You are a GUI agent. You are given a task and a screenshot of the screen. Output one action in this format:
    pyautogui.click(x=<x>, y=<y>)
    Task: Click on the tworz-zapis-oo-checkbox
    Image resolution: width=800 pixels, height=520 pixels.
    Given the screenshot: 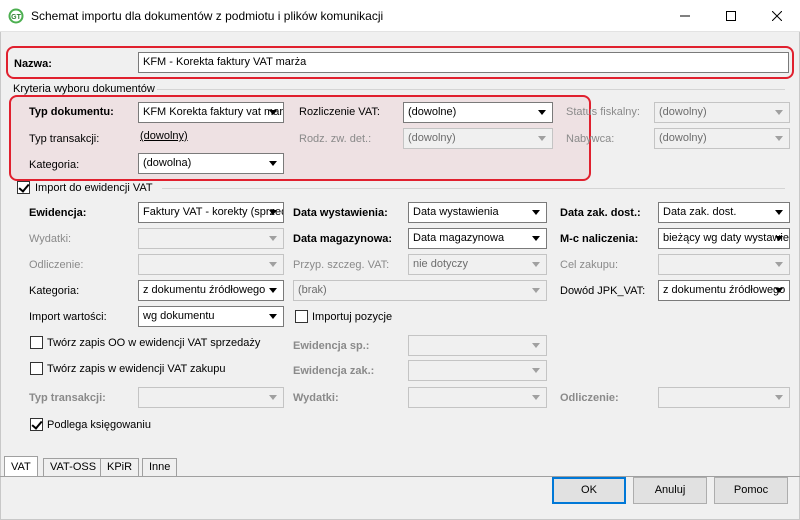 What is the action you would take?
    pyautogui.click(x=36, y=342)
    